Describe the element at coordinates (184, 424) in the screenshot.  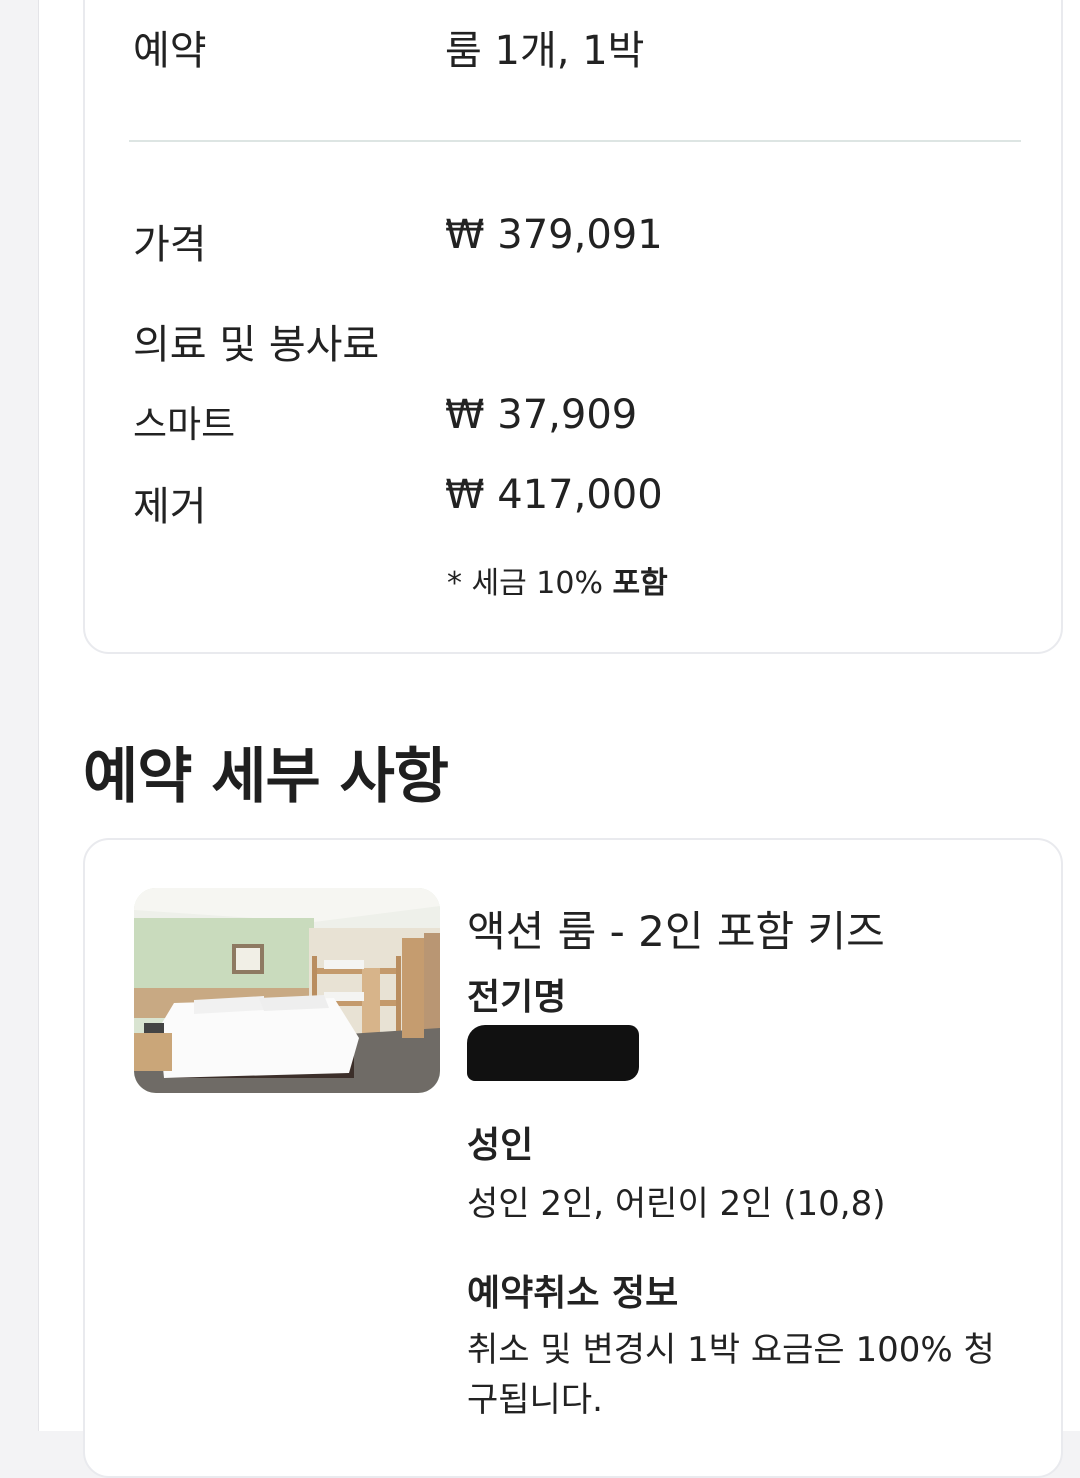
I see `smart-label: 스마트` at that location.